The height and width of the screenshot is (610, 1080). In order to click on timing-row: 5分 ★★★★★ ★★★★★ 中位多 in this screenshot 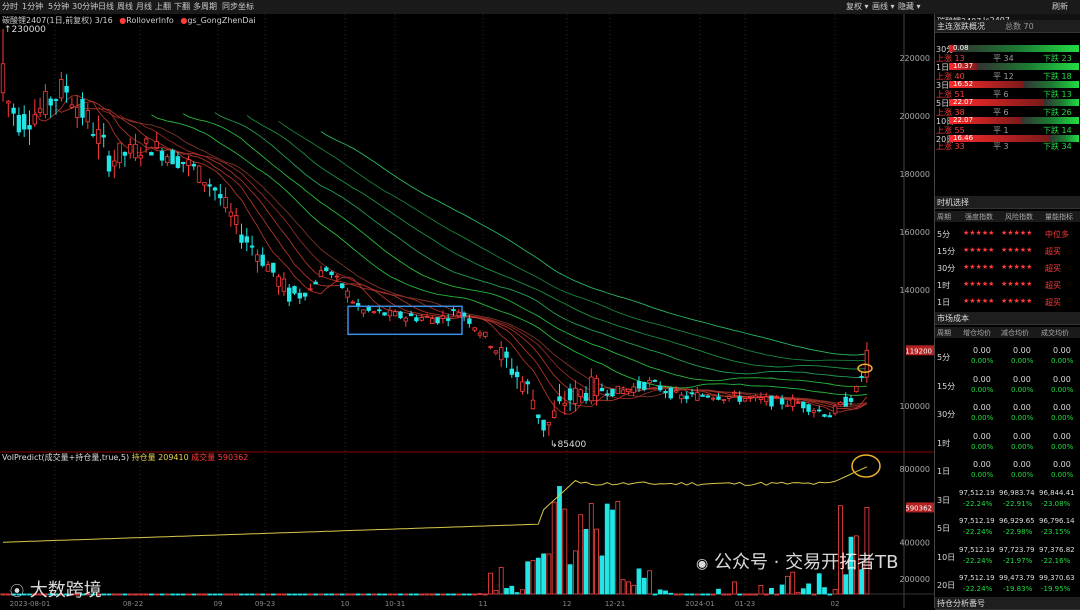, I will do `click(1007, 233)`.